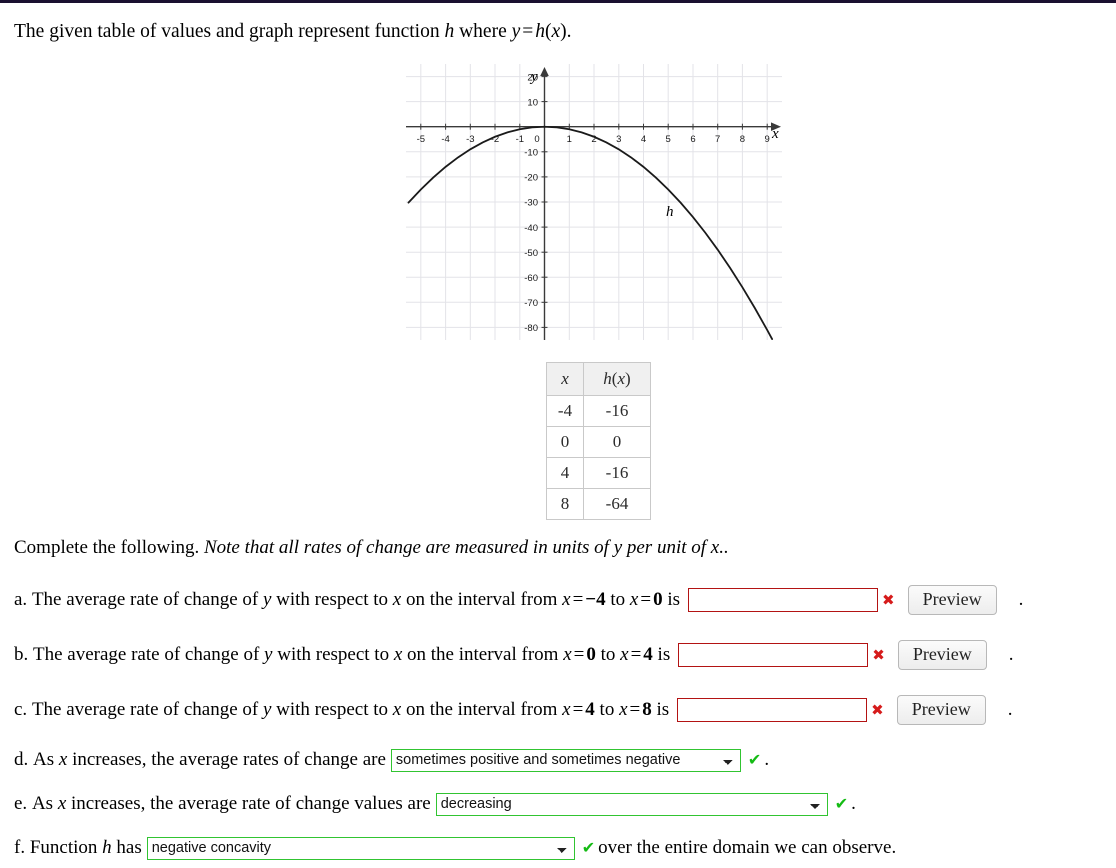 Image resolution: width=1116 pixels, height=868 pixels. Describe the element at coordinates (671, 599) in the screenshot. I see `question-a-text-4: is` at that location.